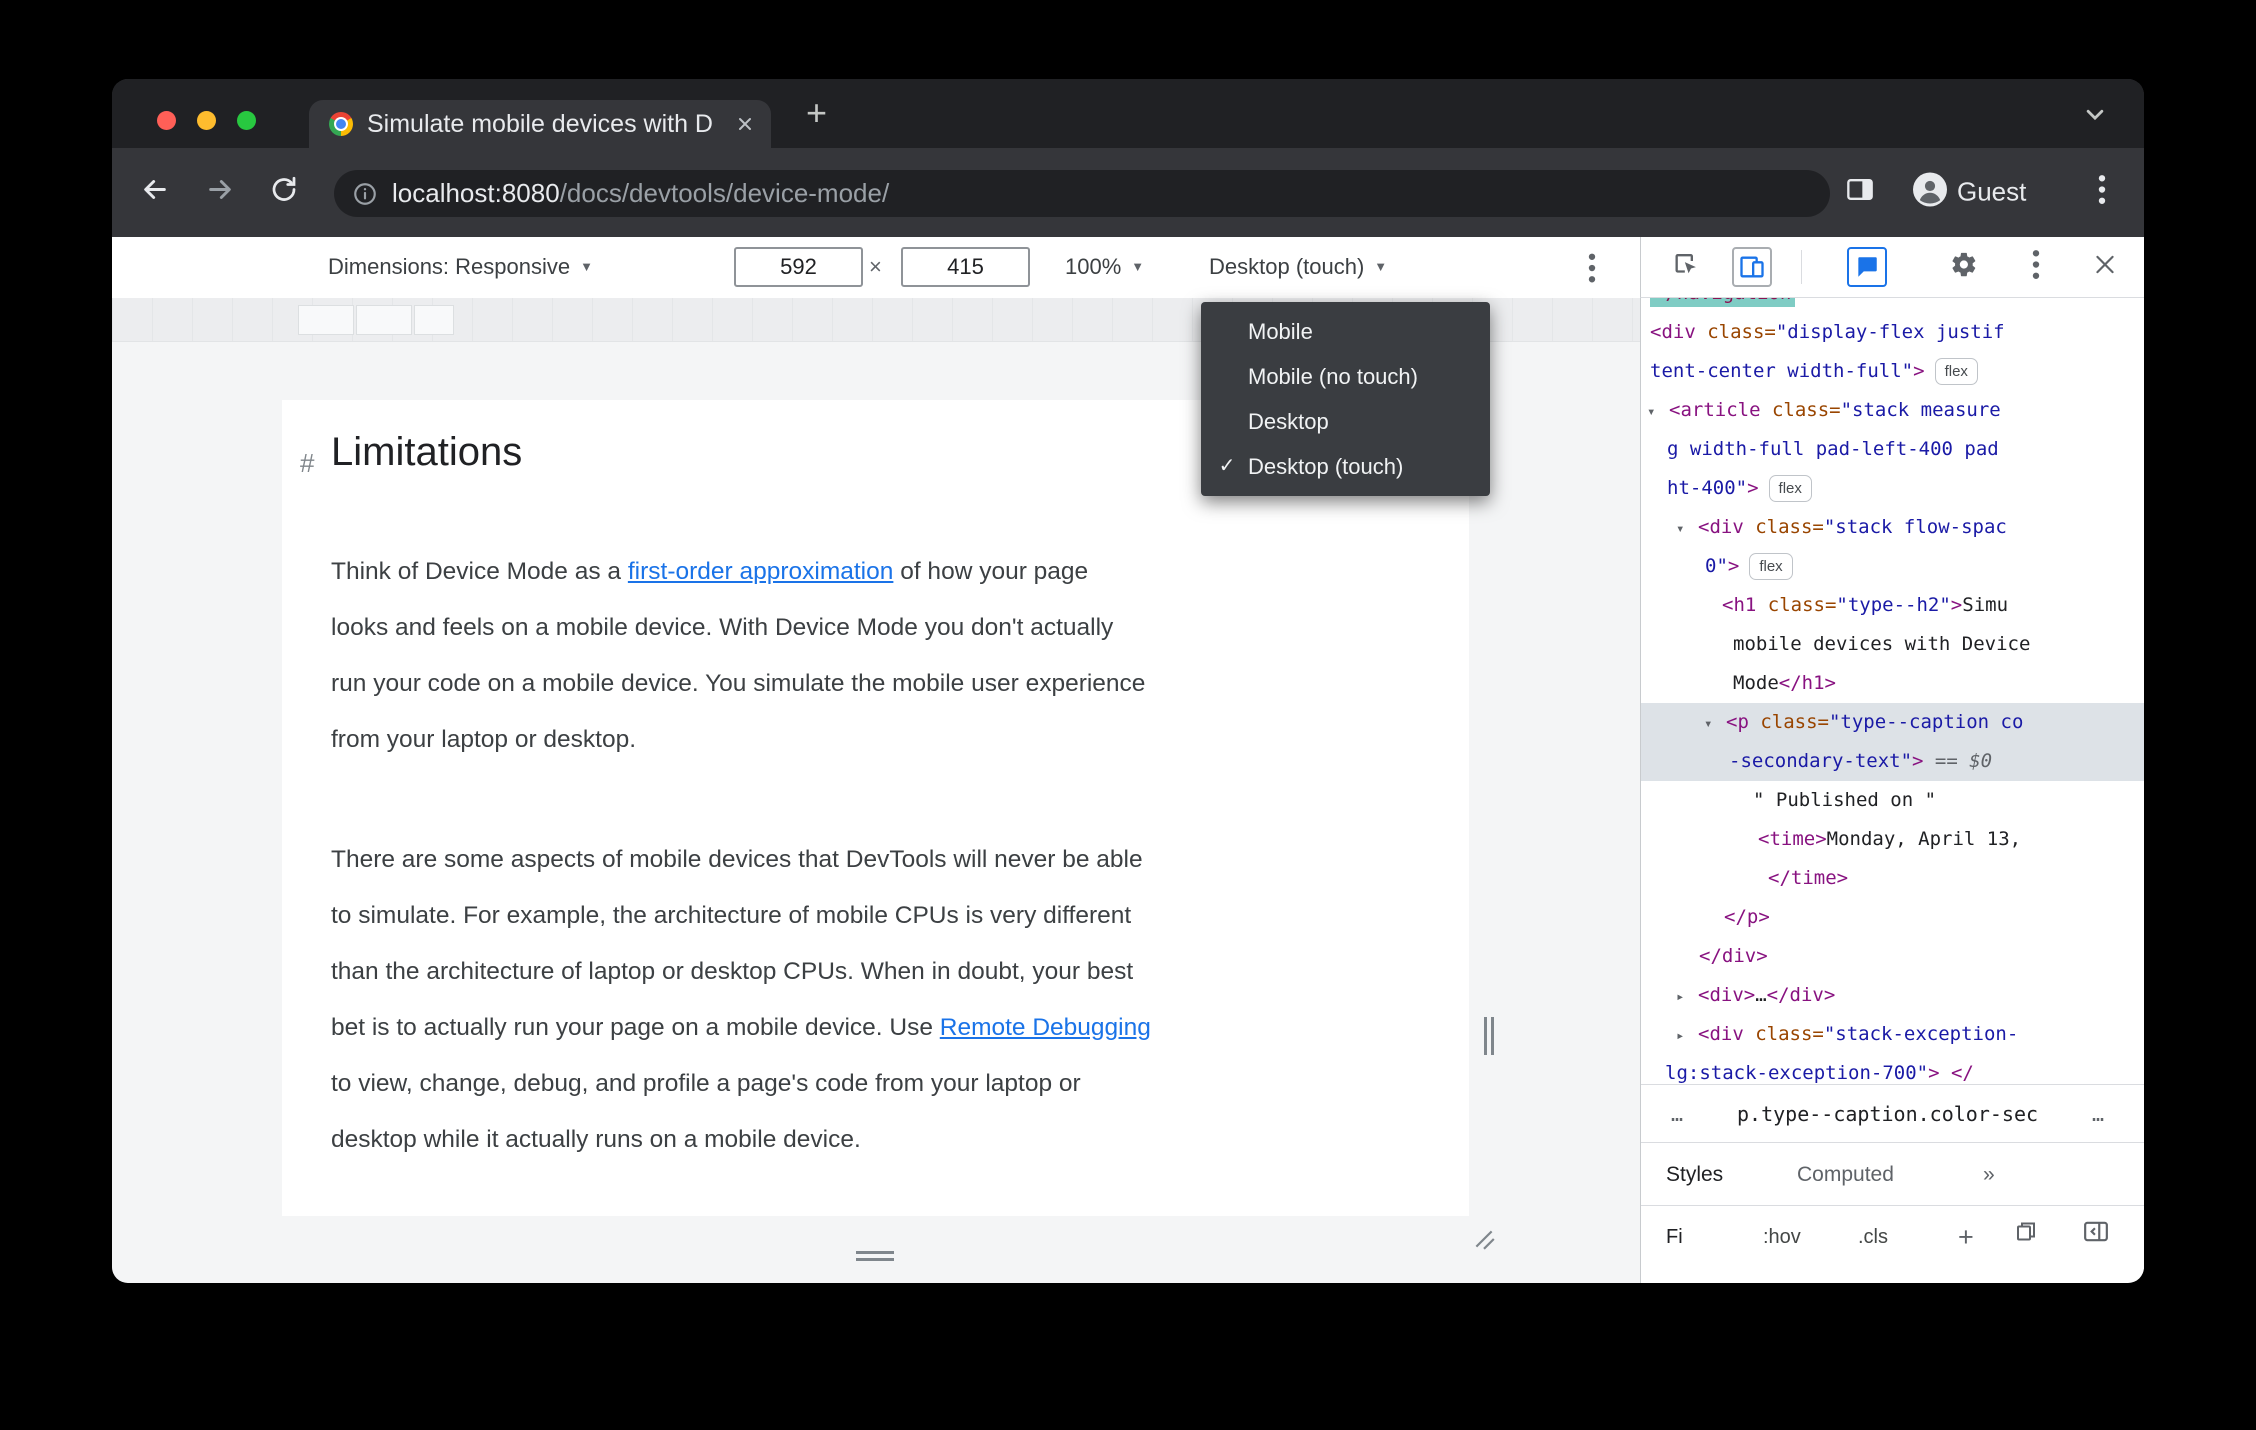 This screenshot has height=1430, width=2256. I want to click on browser-menu-kebab-icon, so click(2102, 192).